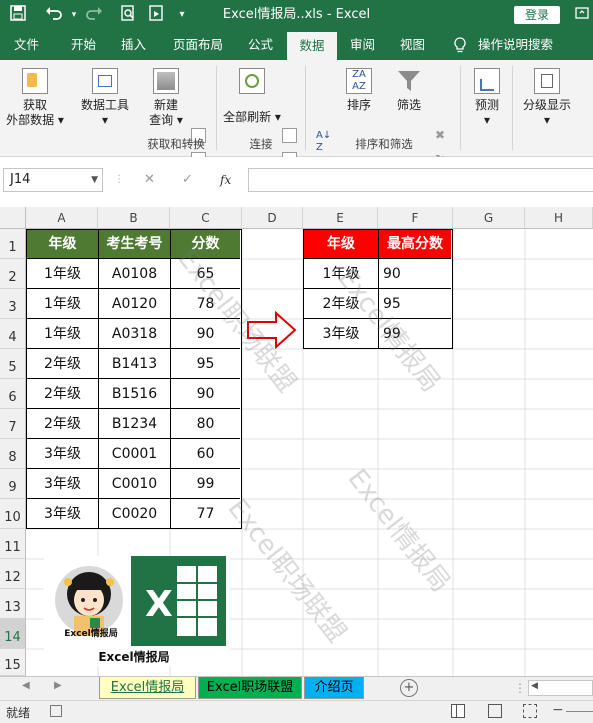  What do you see at coordinates (83, 45) in the screenshot?
I see `tab-home: 开始` at bounding box center [83, 45].